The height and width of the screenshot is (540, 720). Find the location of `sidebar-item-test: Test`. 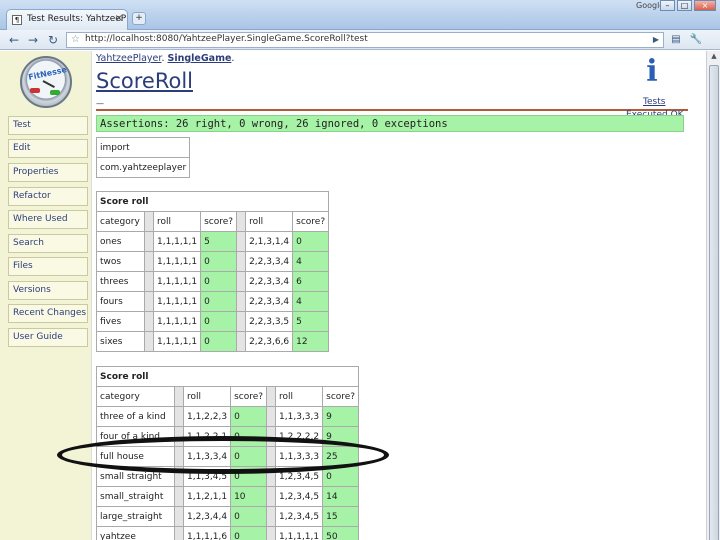

sidebar-item-test: Test is located at coordinates (48, 125).